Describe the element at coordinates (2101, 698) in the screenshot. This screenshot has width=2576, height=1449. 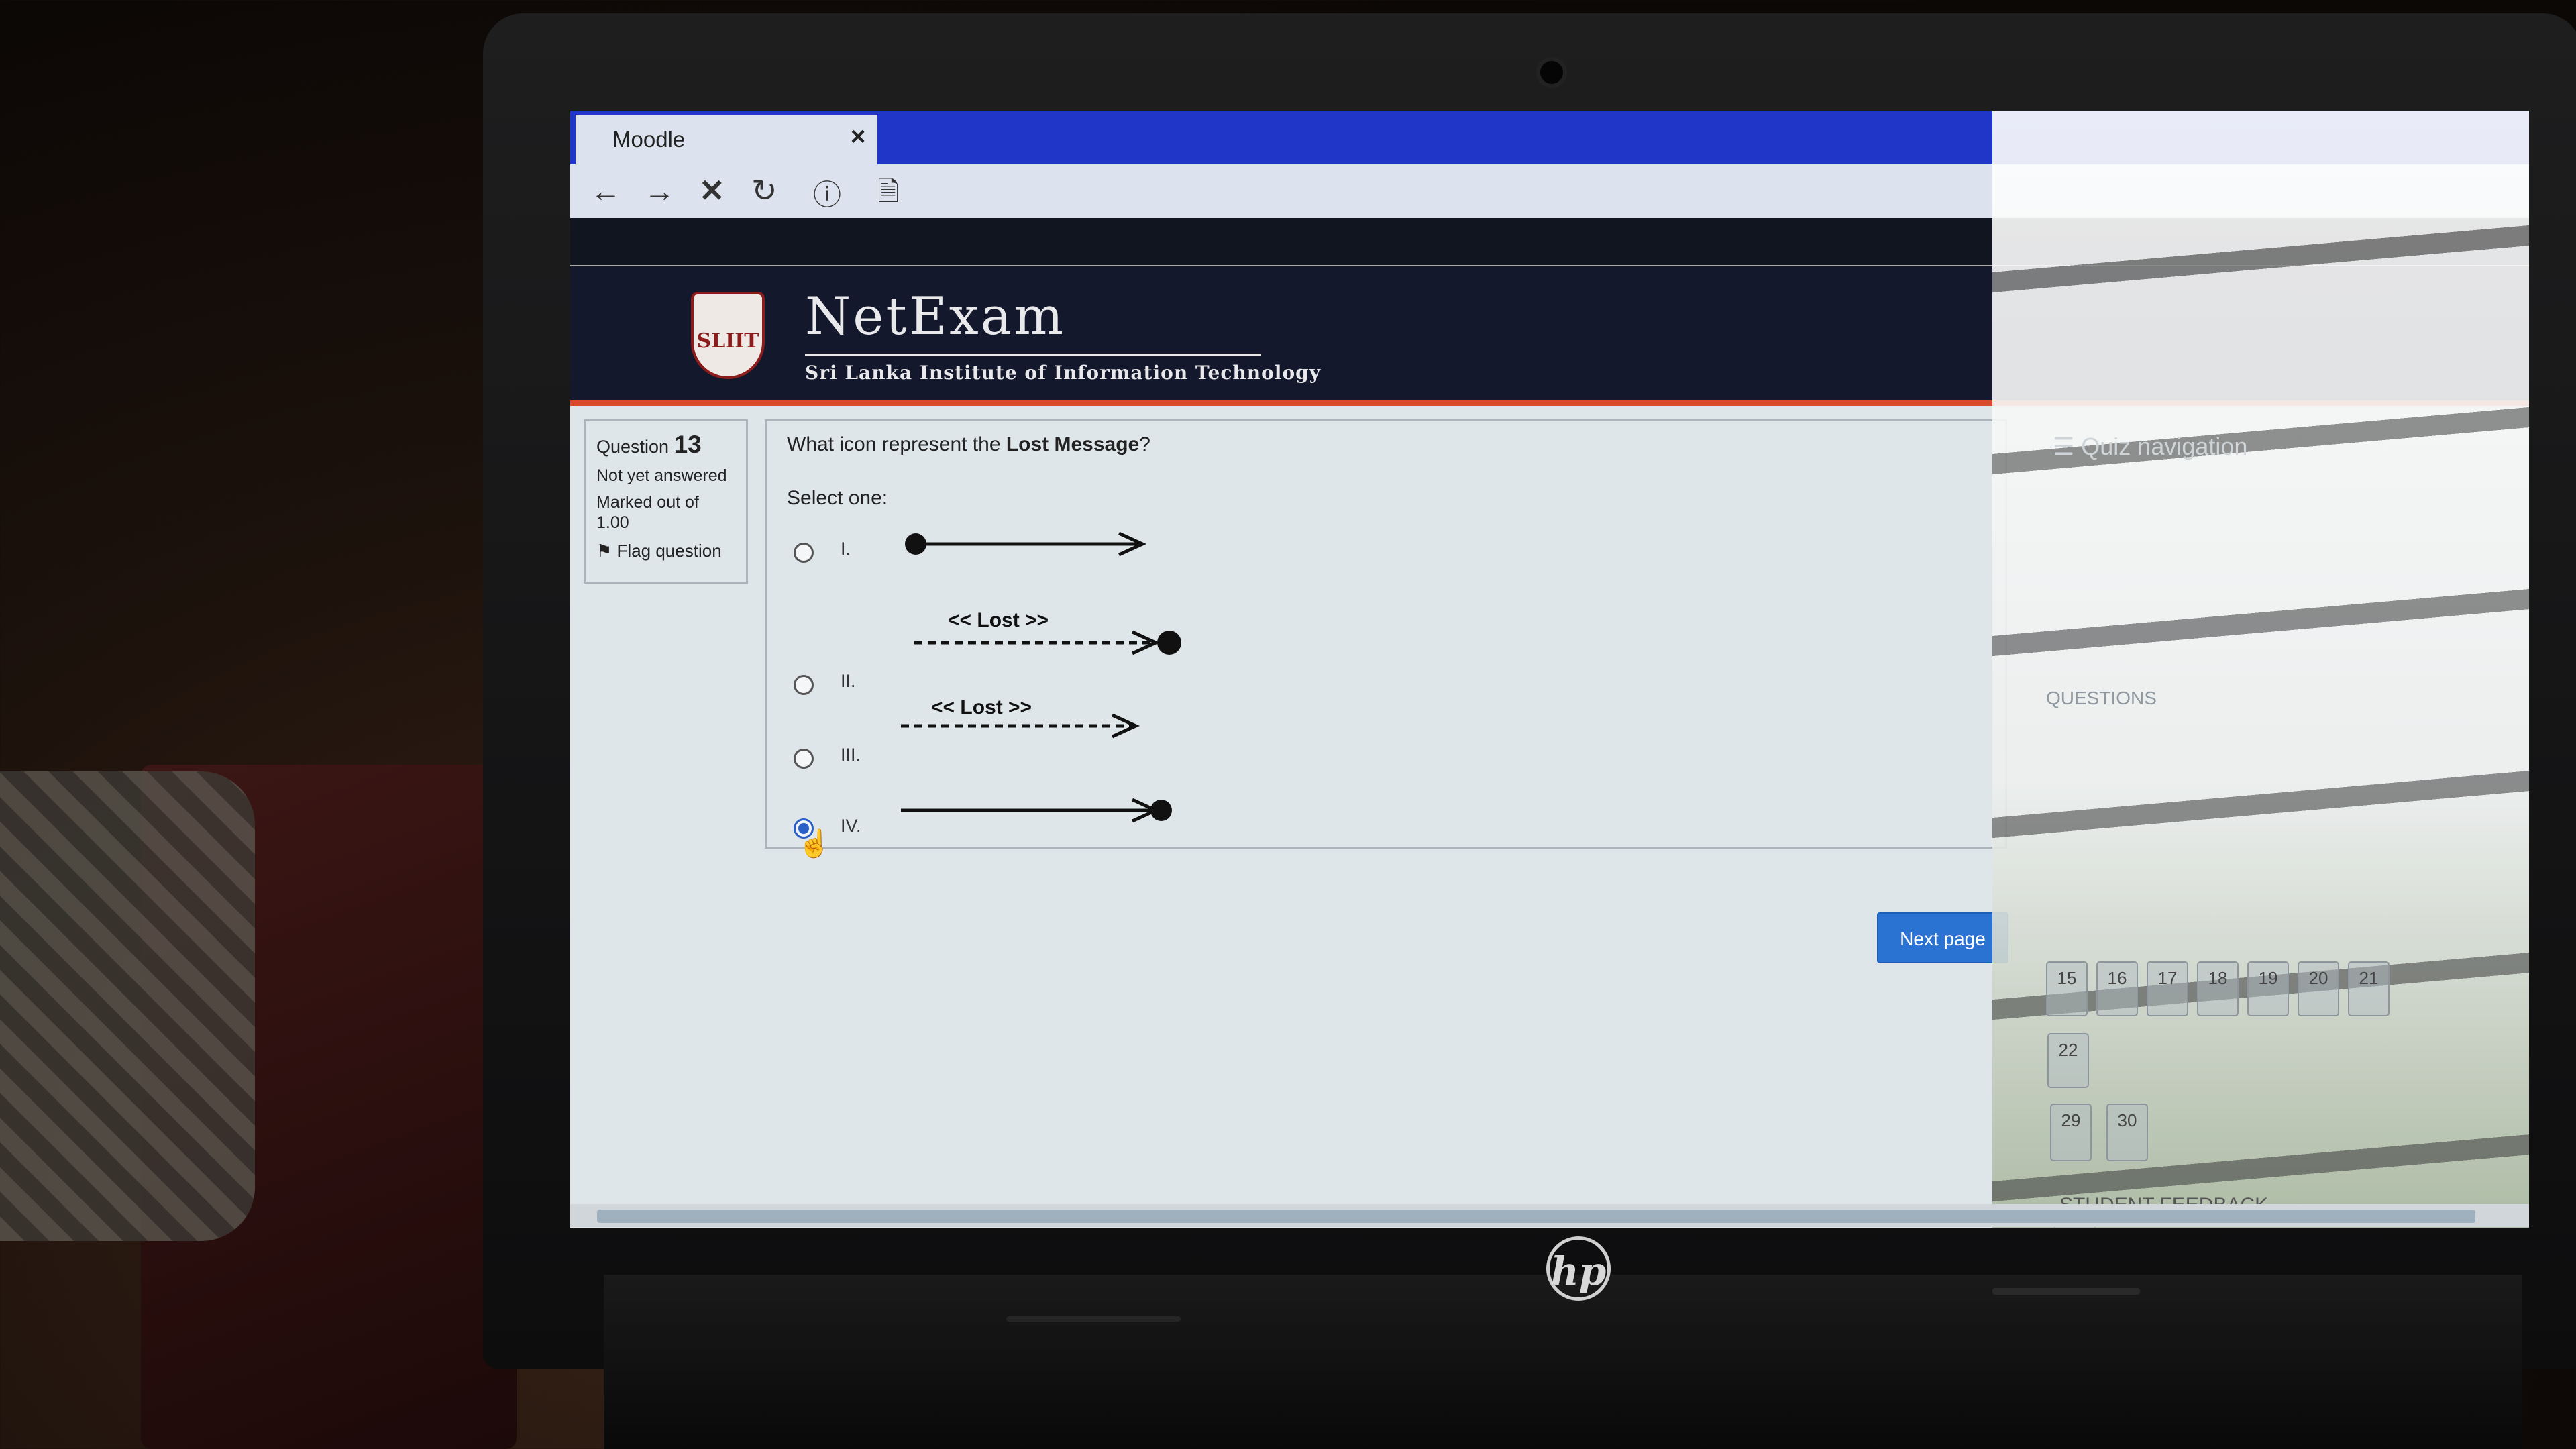
I see `quiz-nav-questions-label: QUESTIONS` at that location.